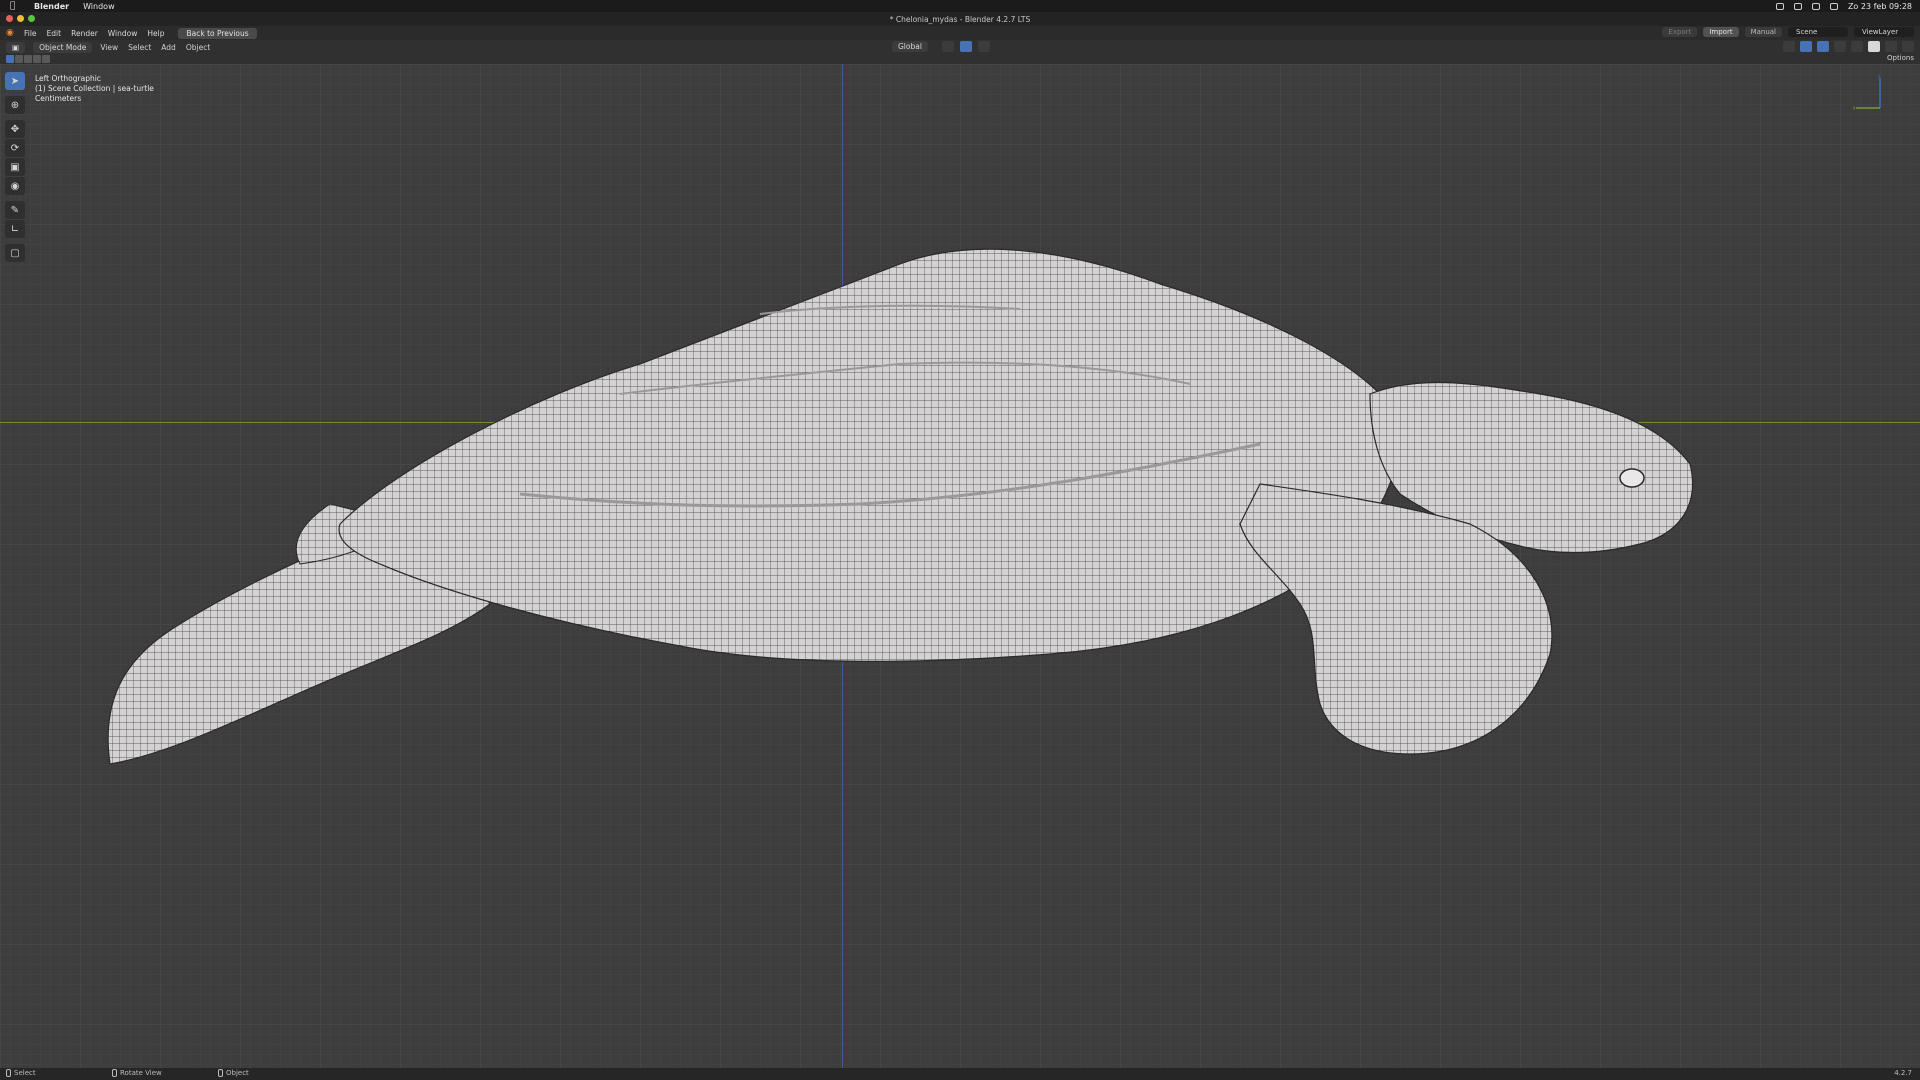  I want to click on rotate-icon: ⟳, so click(15, 148).